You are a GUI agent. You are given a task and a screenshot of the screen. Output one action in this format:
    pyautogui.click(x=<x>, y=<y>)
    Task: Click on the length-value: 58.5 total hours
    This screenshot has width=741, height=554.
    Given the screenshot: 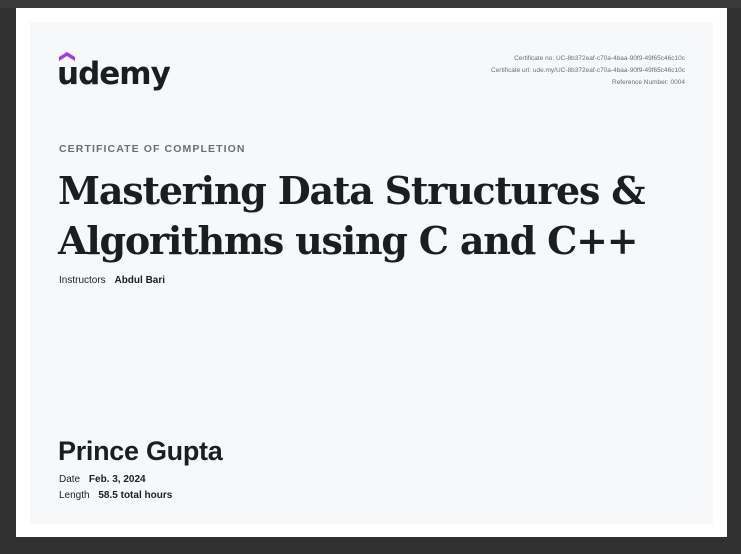 What is the action you would take?
    pyautogui.click(x=135, y=495)
    